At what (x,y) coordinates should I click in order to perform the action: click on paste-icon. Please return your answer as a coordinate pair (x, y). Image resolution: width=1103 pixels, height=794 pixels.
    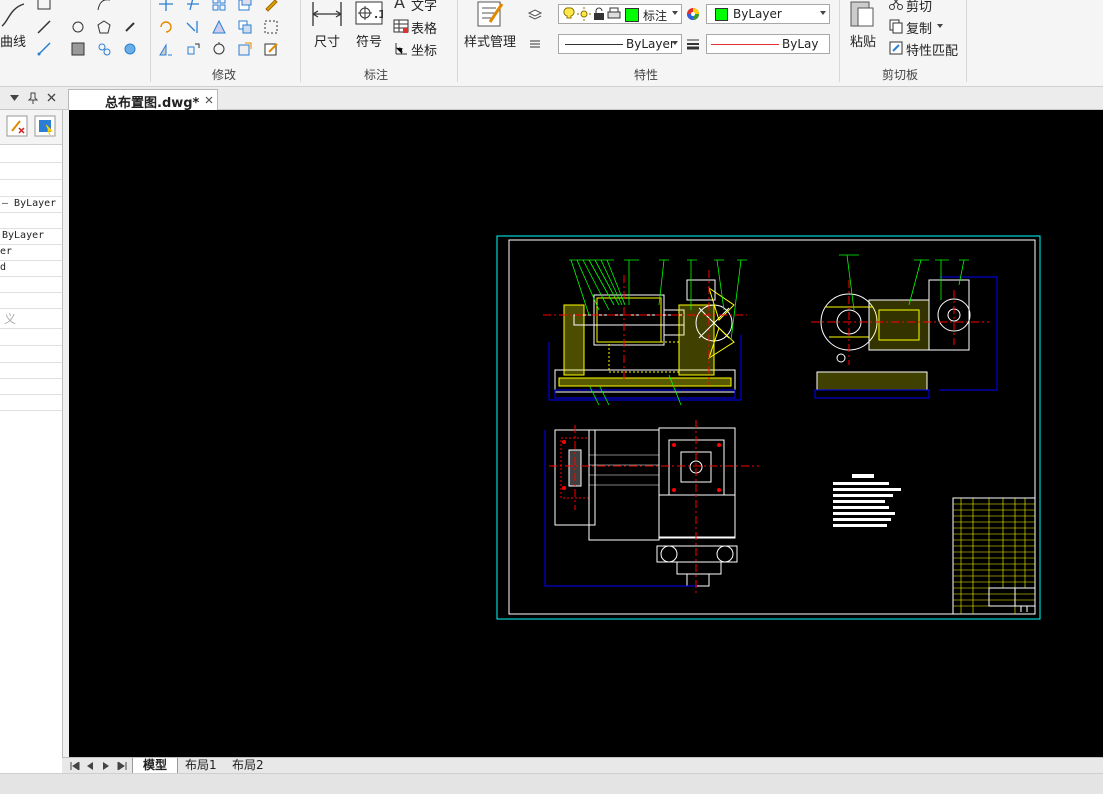
    Looking at the image, I should click on (862, 14).